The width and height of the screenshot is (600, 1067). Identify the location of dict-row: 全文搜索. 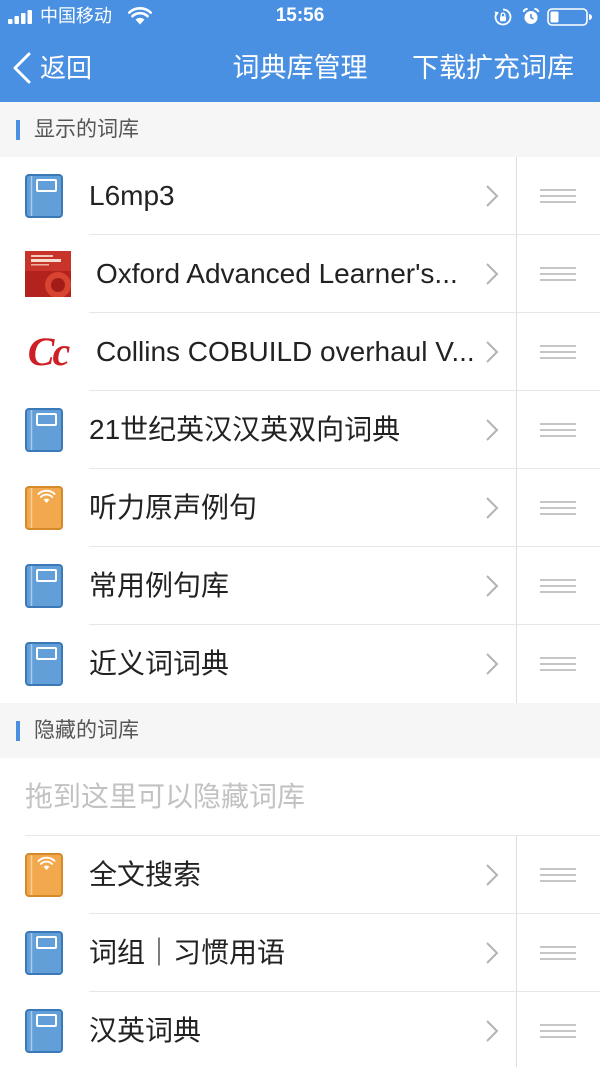
(300, 875).